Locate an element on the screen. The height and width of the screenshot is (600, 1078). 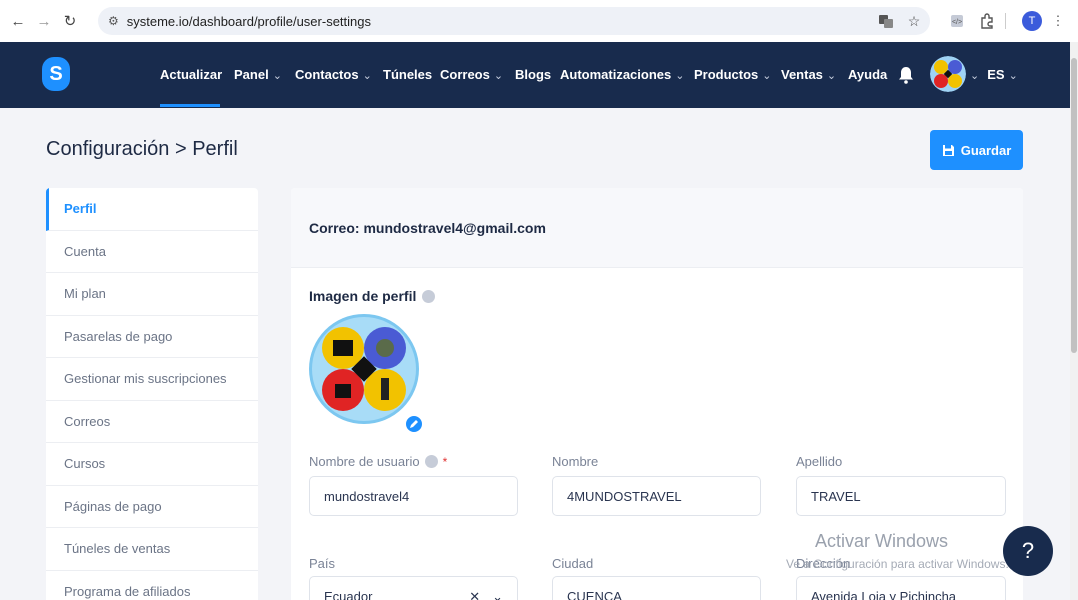
sidebar-item-mi-plan: Mi plan is located at coordinates (152, 294).